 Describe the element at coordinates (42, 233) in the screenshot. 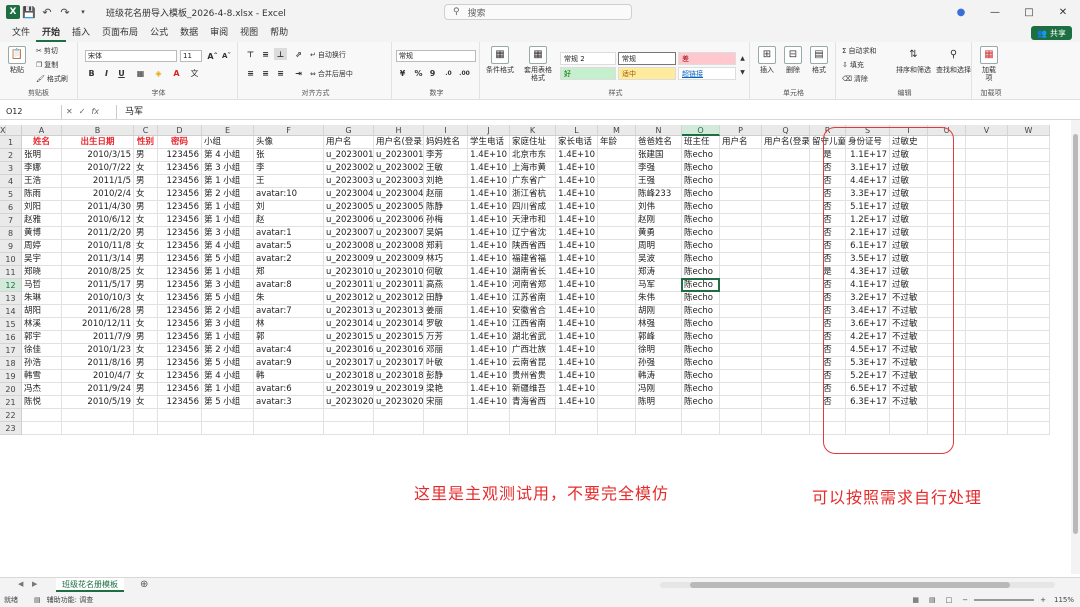

I see `table-cell: 黄博` at that location.